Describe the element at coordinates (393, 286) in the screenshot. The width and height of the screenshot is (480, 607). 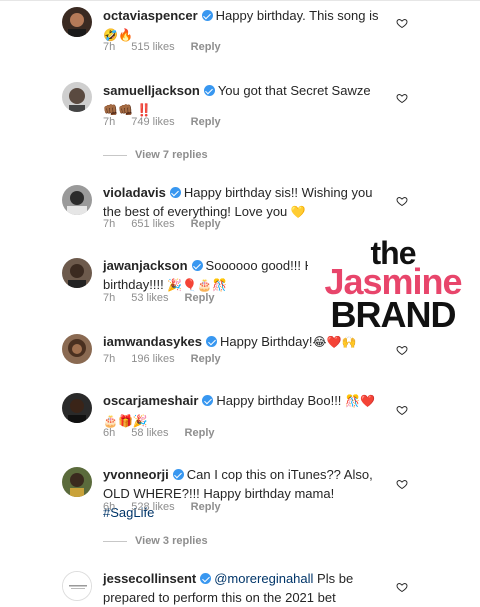
I see `jasmine-brand-watermark: the Jasmine BRAND` at that location.